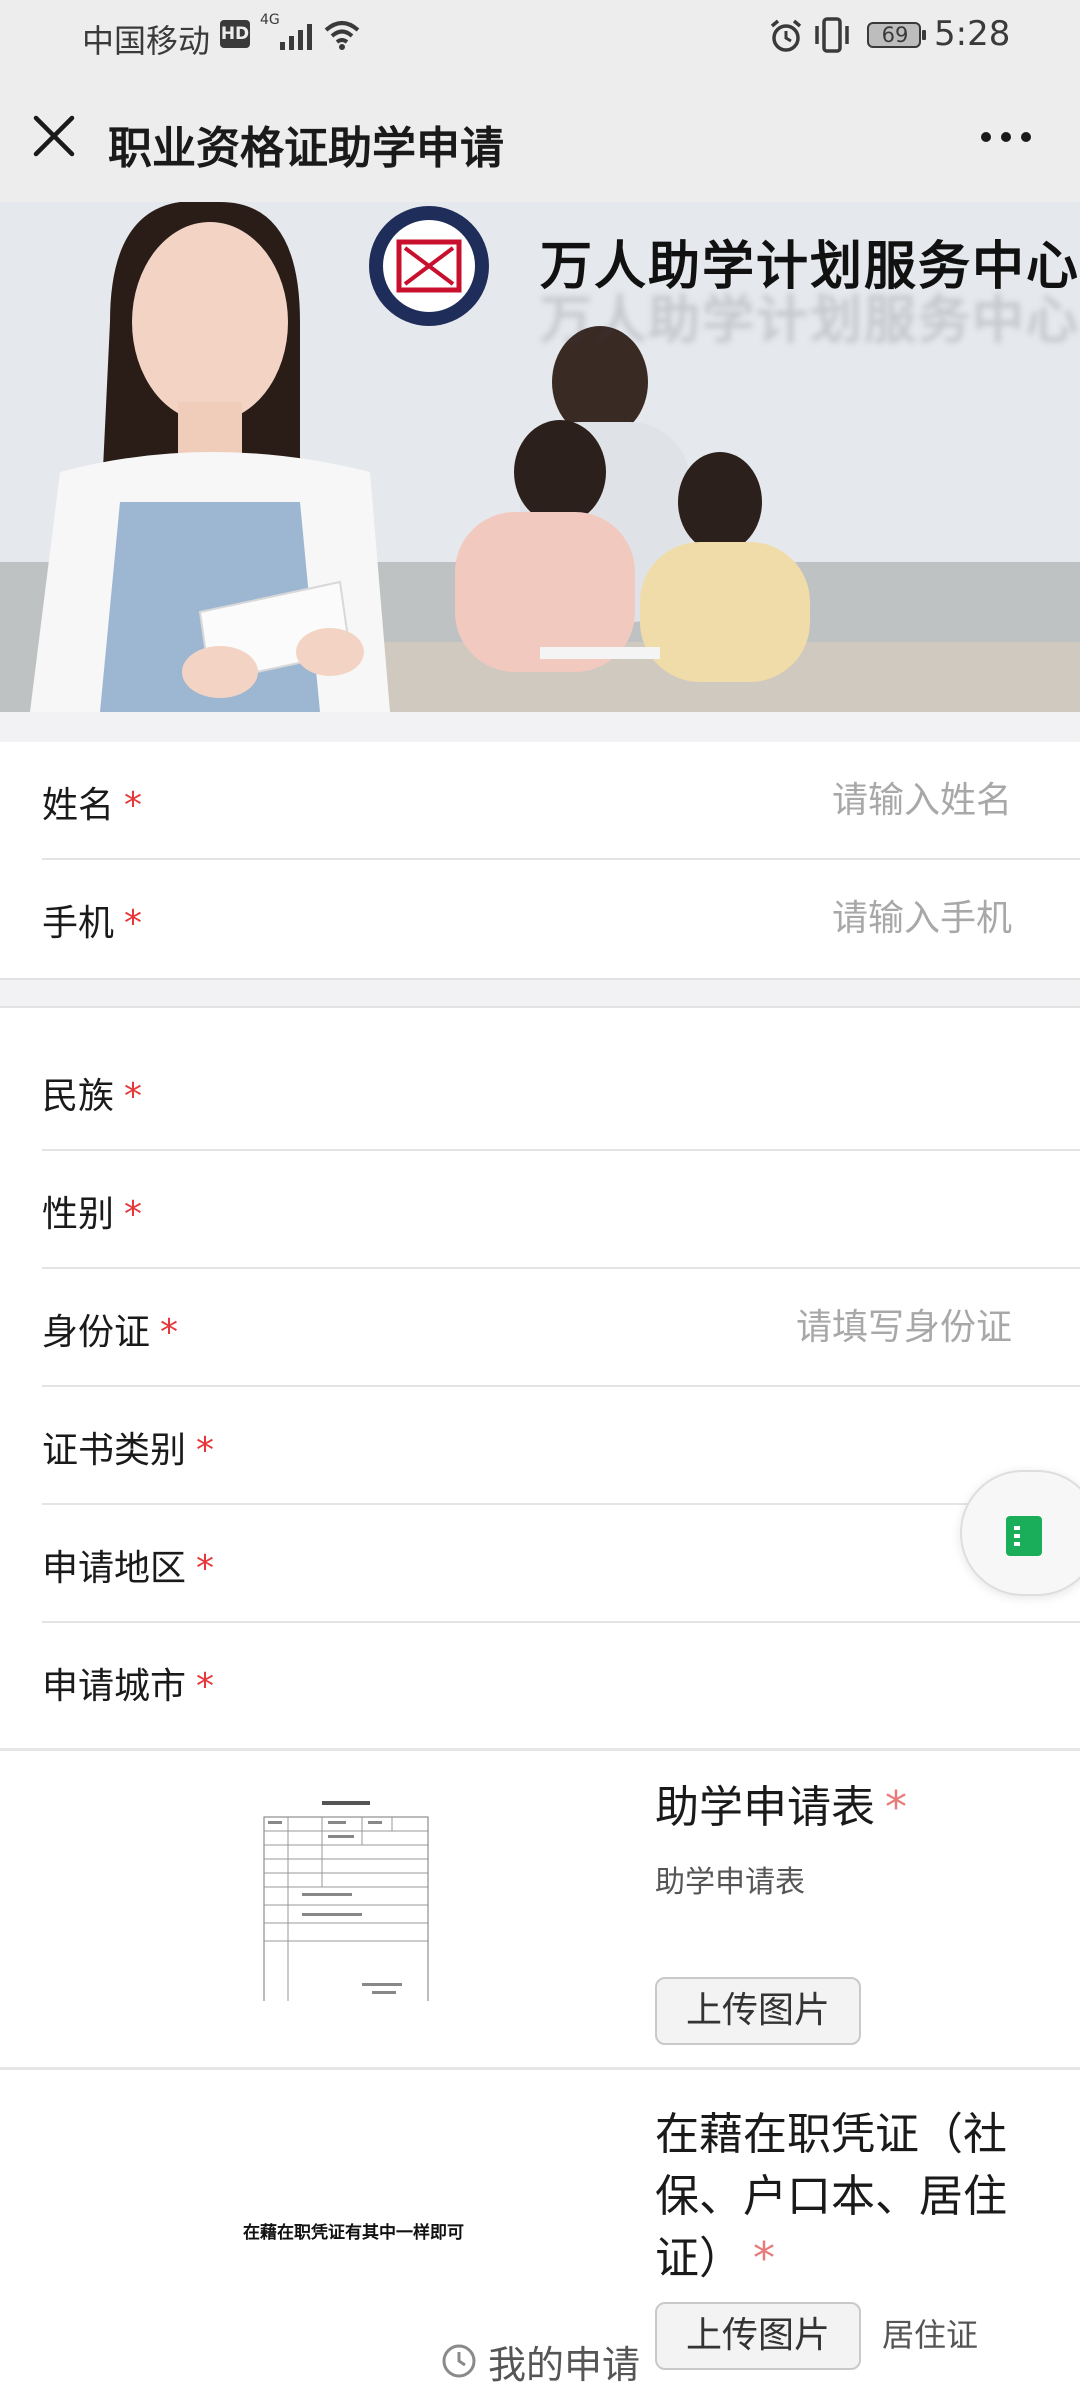 This screenshot has width=1080, height=2400. I want to click on close-icon, so click(54, 136).